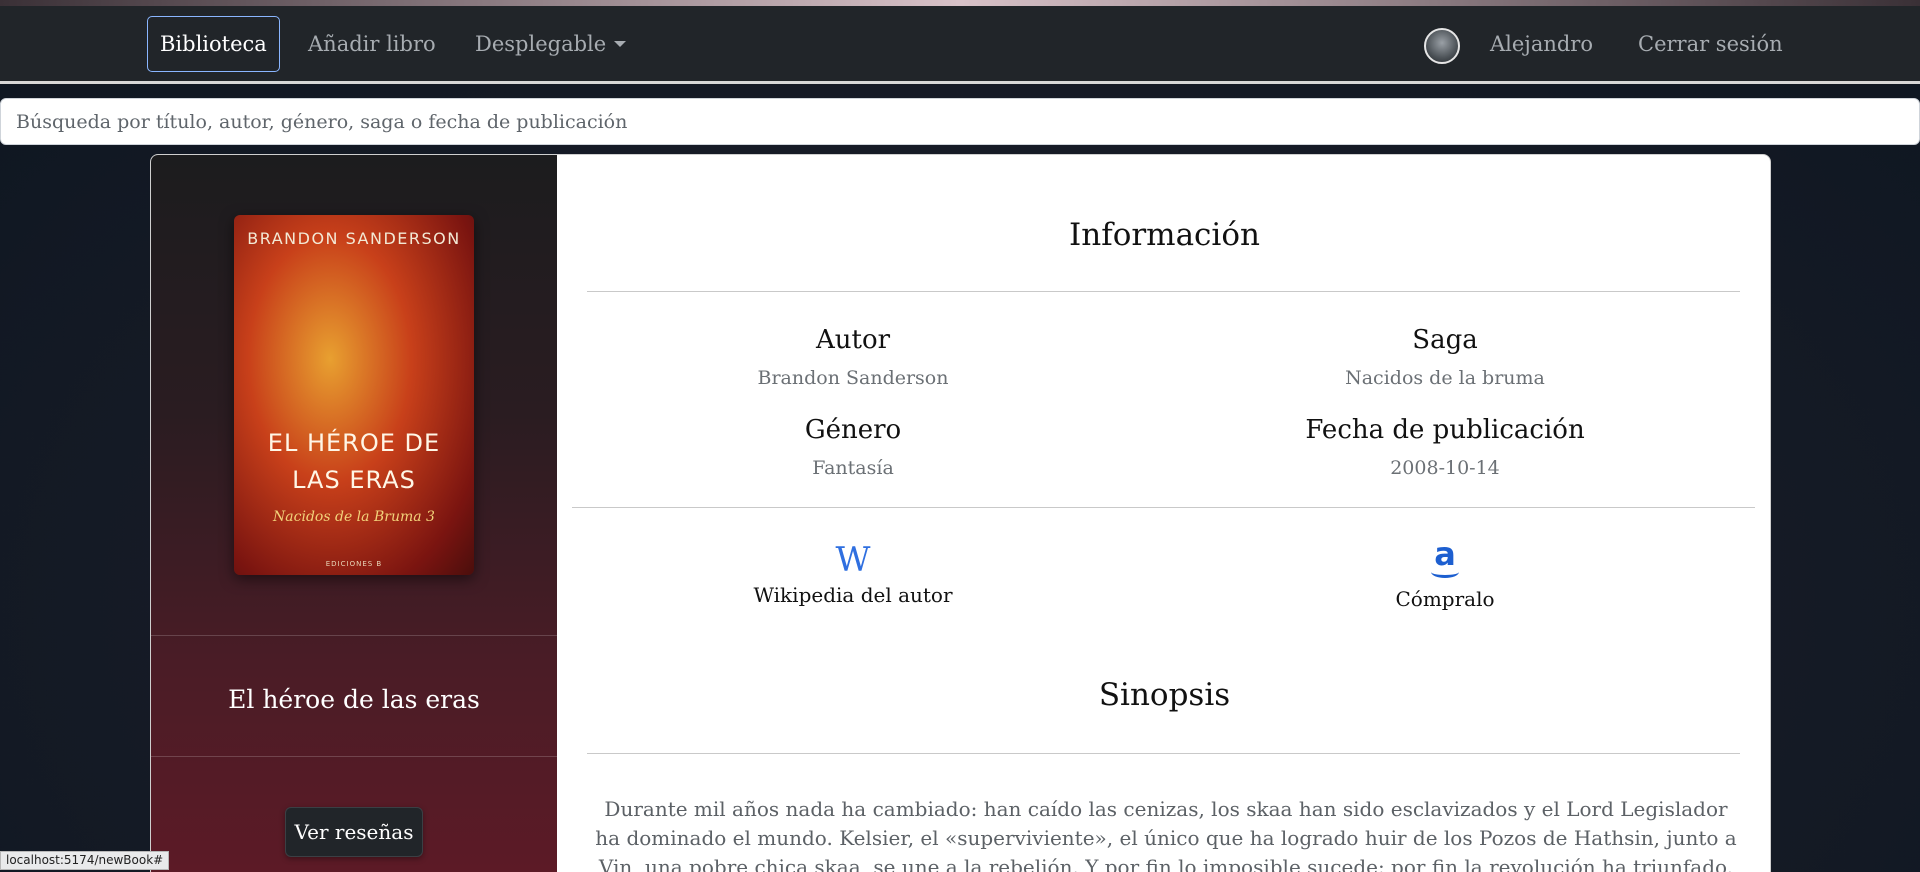 The image size is (1920, 872). What do you see at coordinates (853, 595) in the screenshot?
I see `wikipedia-label: Wikipedia del autor` at bounding box center [853, 595].